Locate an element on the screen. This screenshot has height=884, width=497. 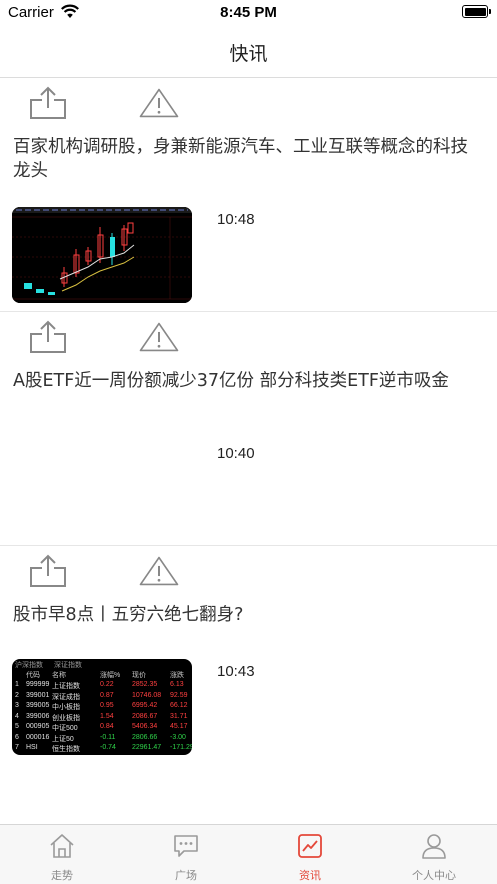
stock-table-cell: 上证指数 is located at coordinates (66, 686).